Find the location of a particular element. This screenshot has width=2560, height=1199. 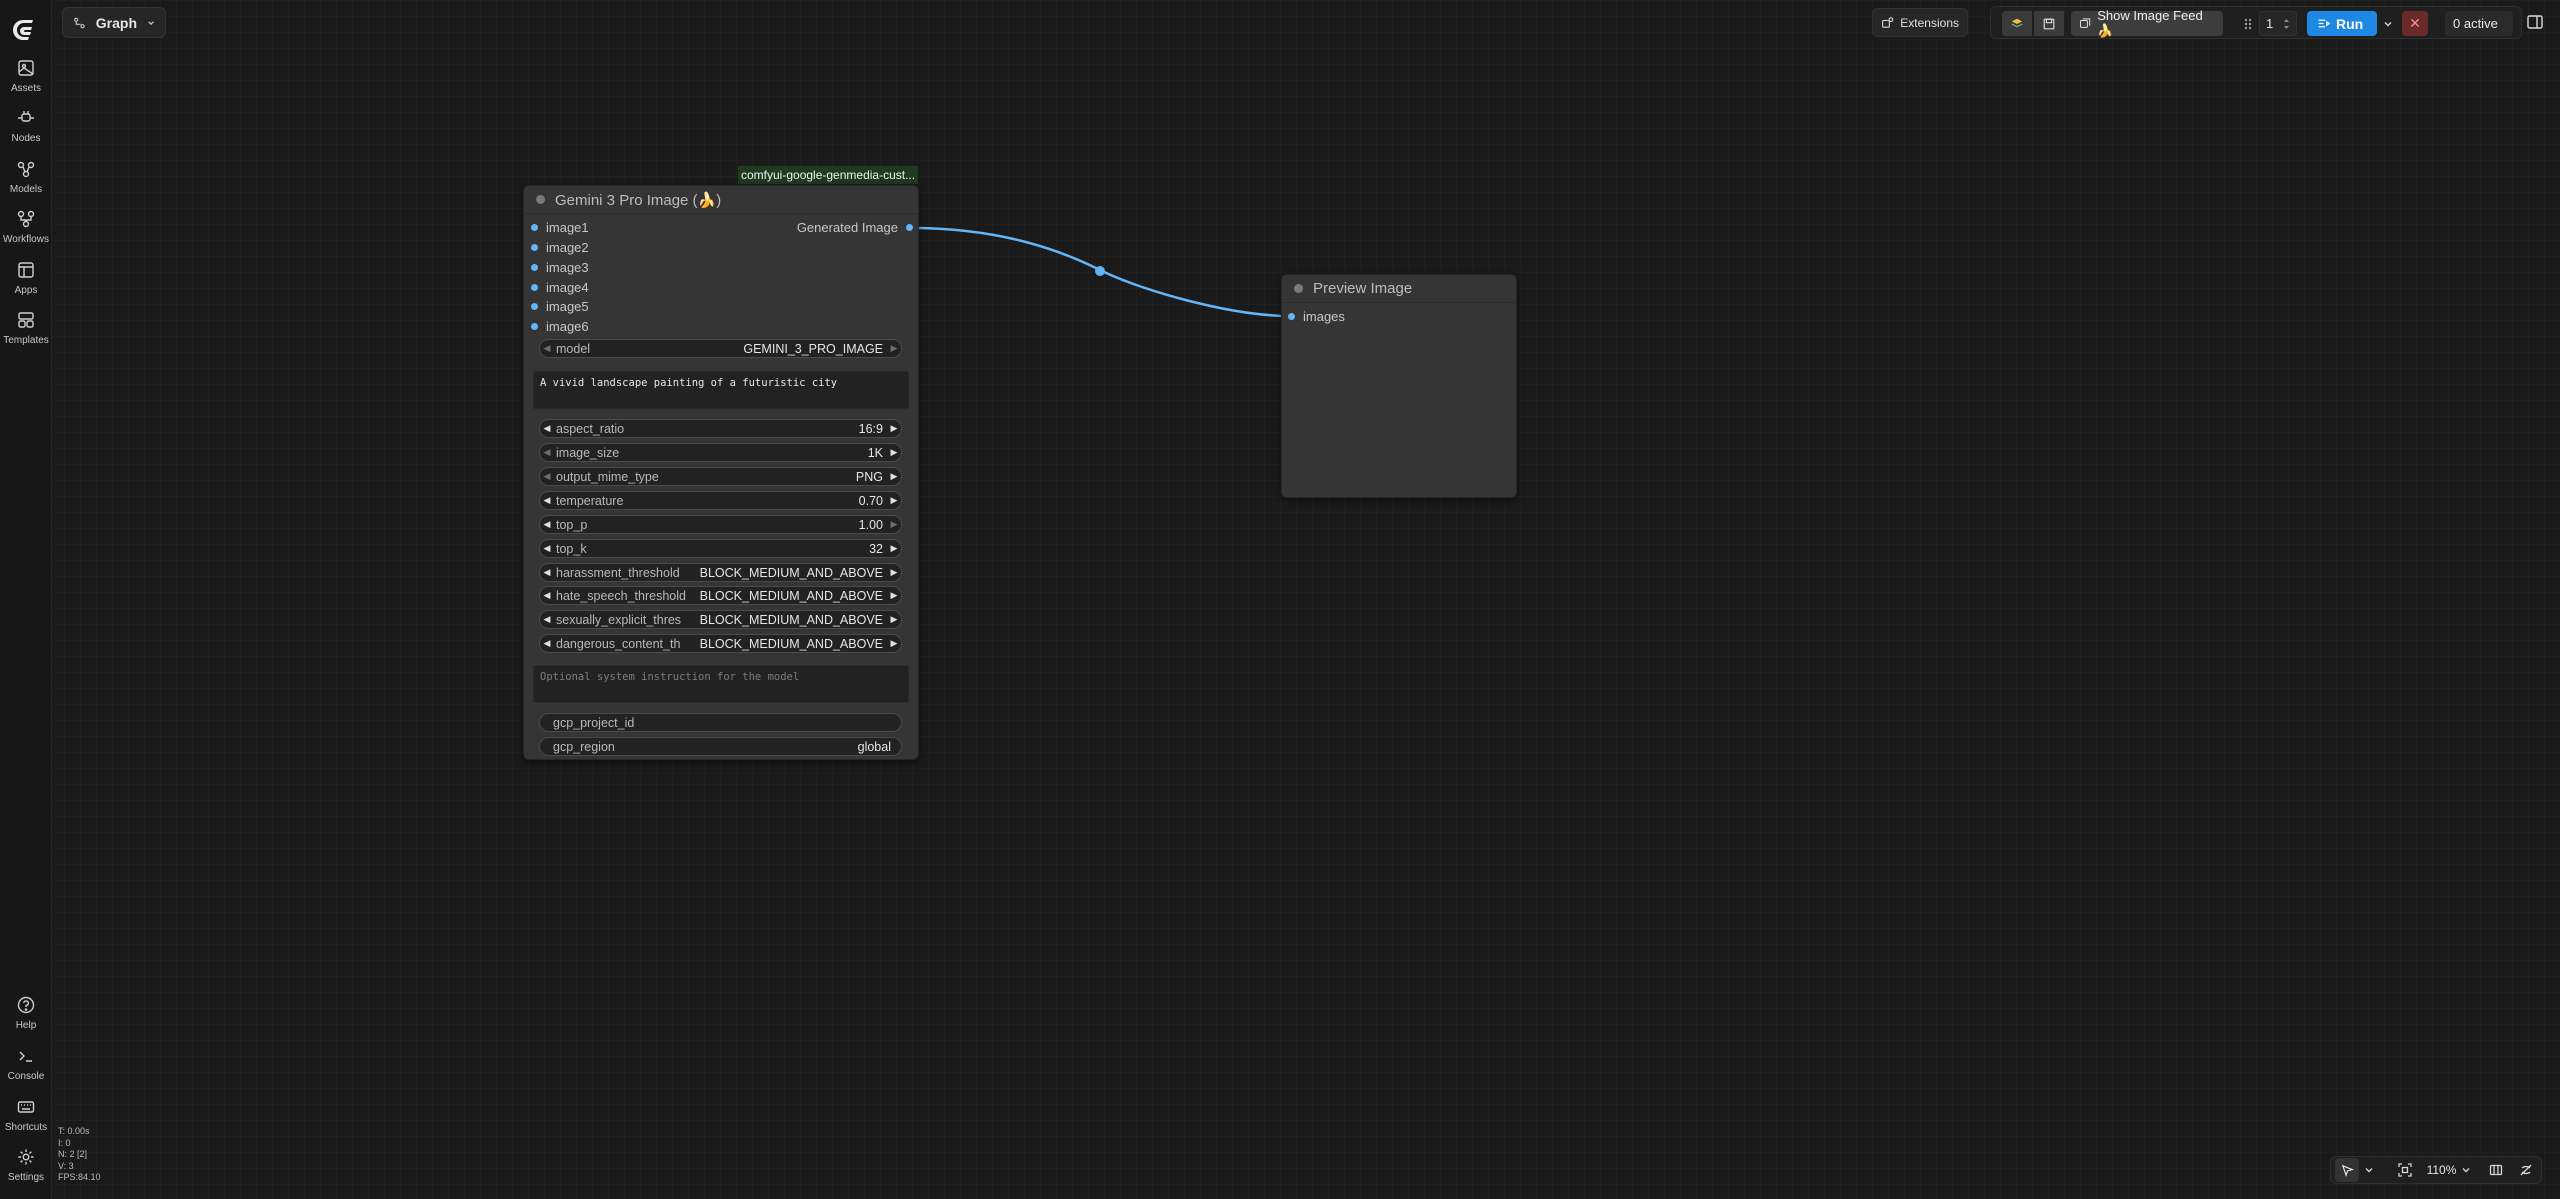

aspect-ratio-combo: ◀ aspect_ratio 16:9 ▶ is located at coordinates (720, 428).